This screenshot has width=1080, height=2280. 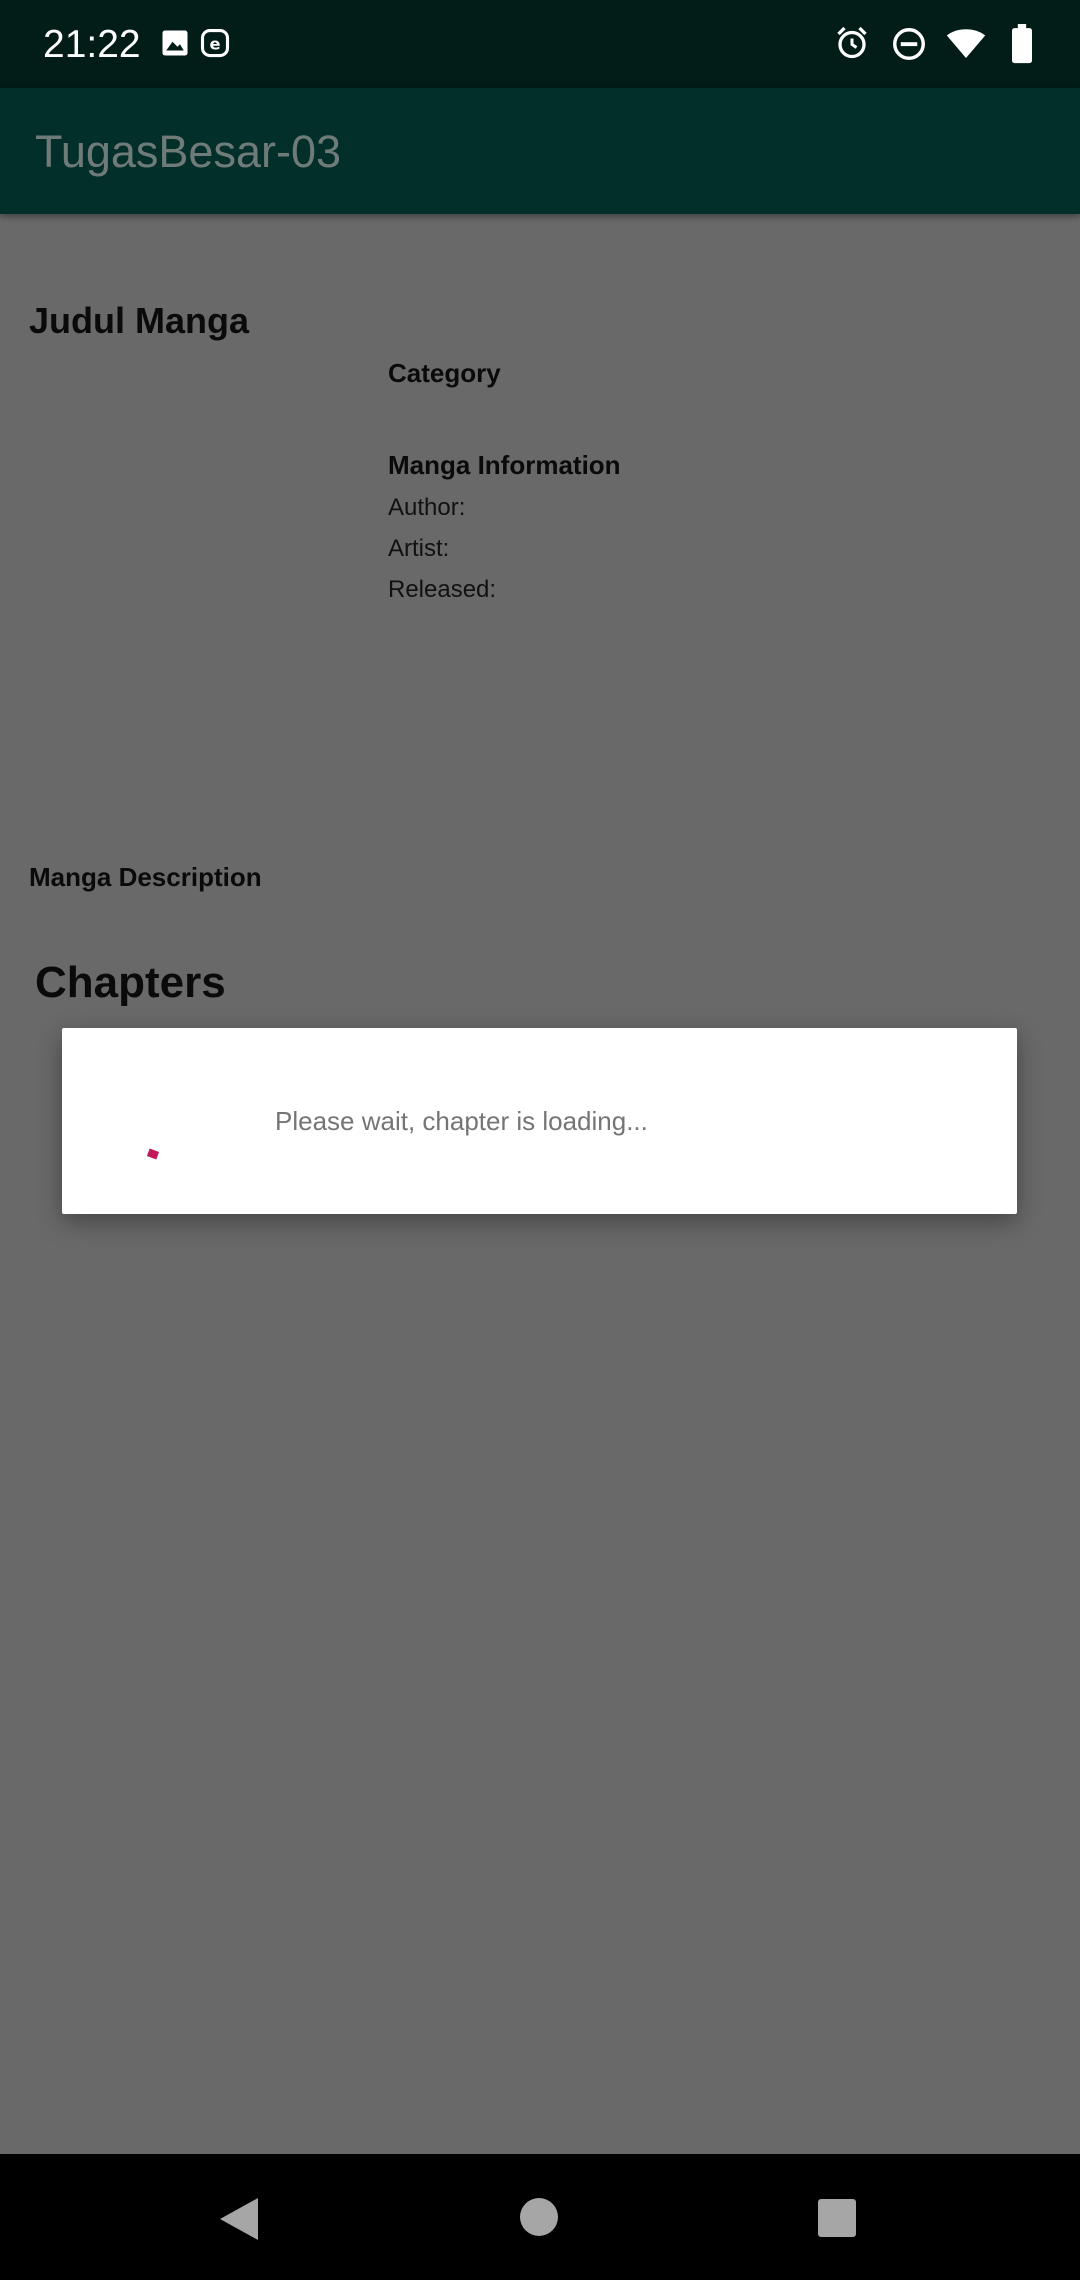 I want to click on e-notification-icon: e, so click(x=215, y=45).